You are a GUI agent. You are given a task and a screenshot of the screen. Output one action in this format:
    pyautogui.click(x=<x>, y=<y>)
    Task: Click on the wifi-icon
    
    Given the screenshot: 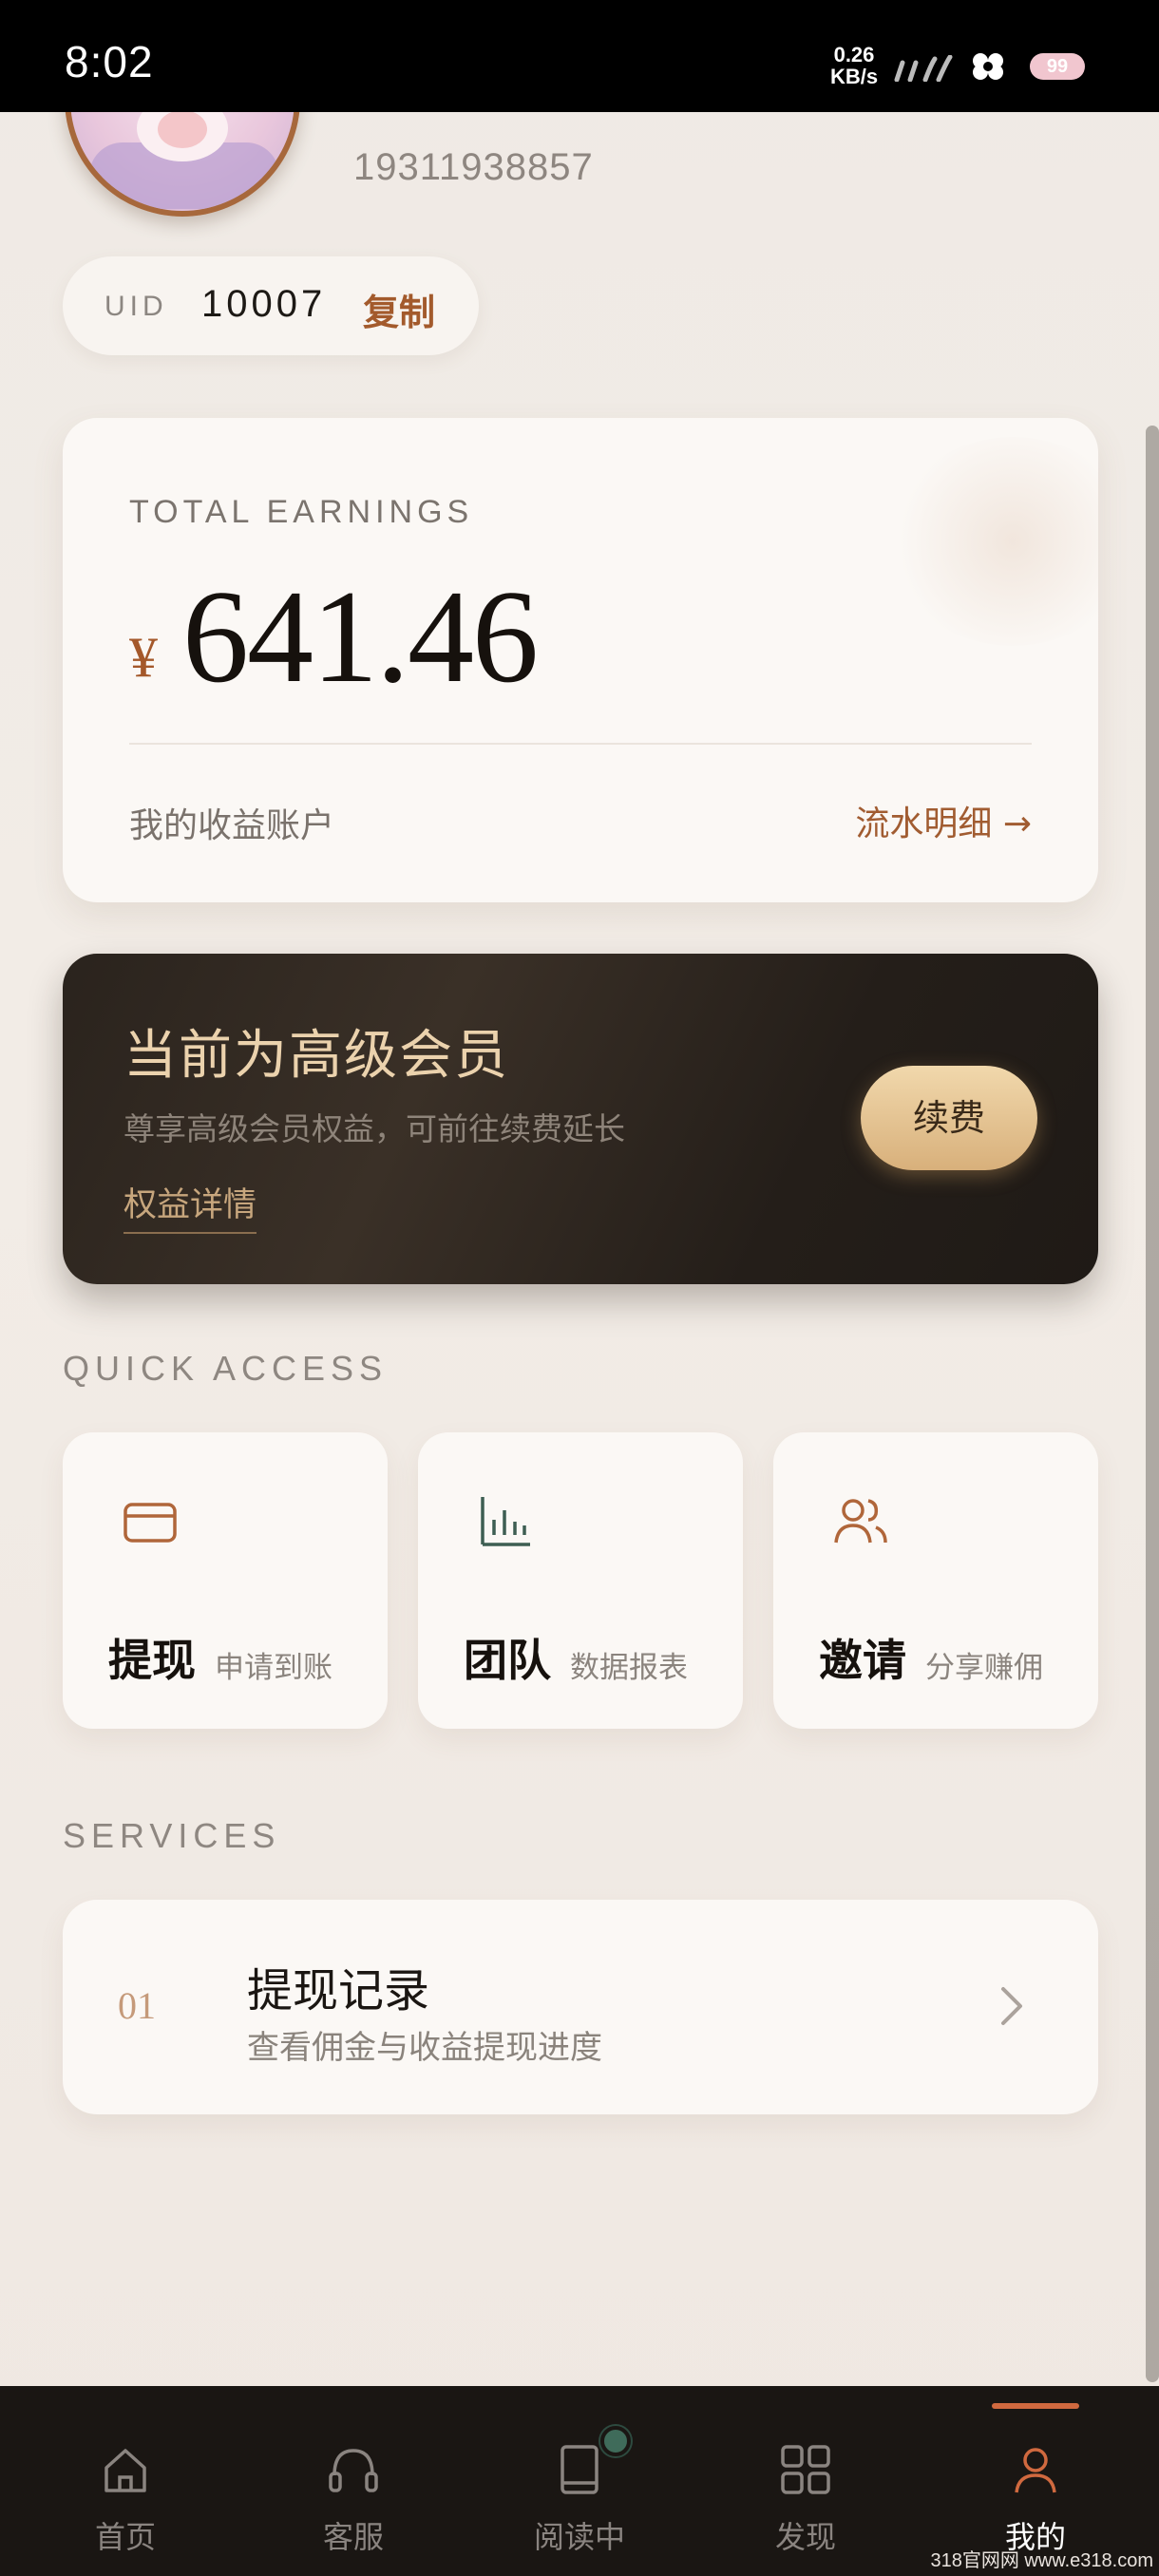 What is the action you would take?
    pyautogui.click(x=988, y=66)
    